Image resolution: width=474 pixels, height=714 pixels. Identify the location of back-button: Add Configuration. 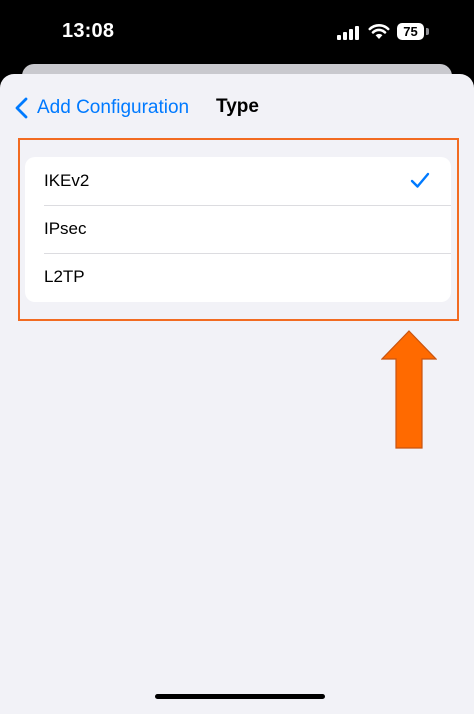
(101, 108).